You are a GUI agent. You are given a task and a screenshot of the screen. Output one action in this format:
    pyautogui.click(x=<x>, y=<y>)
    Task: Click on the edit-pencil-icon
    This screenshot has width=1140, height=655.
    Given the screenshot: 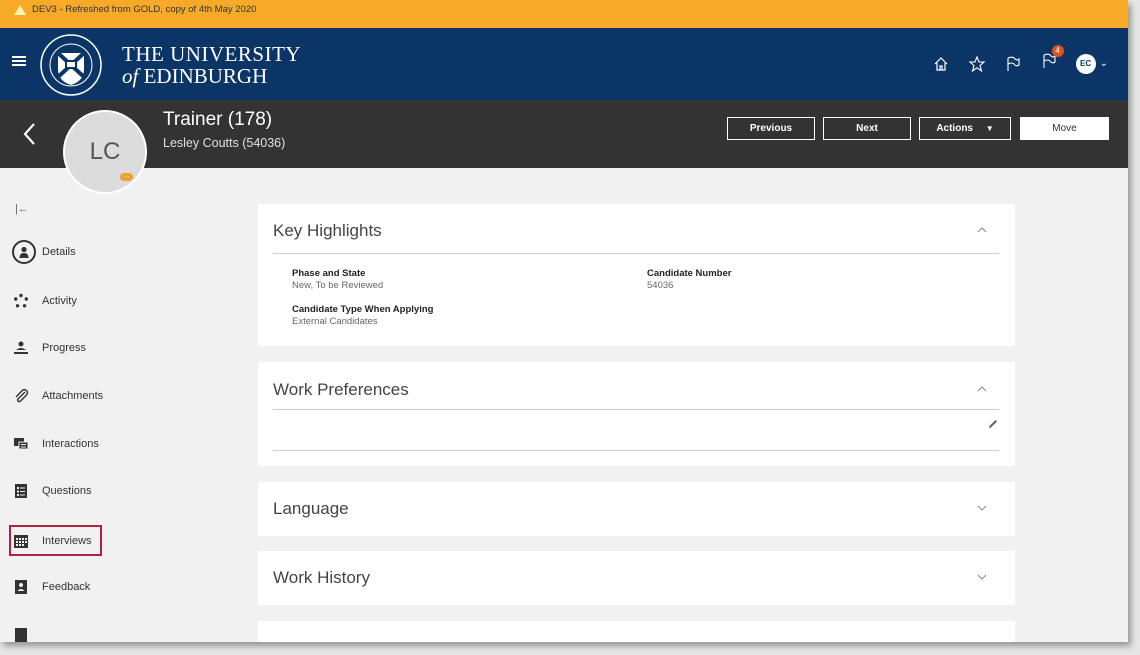 What is the action you would take?
    pyautogui.click(x=993, y=424)
    